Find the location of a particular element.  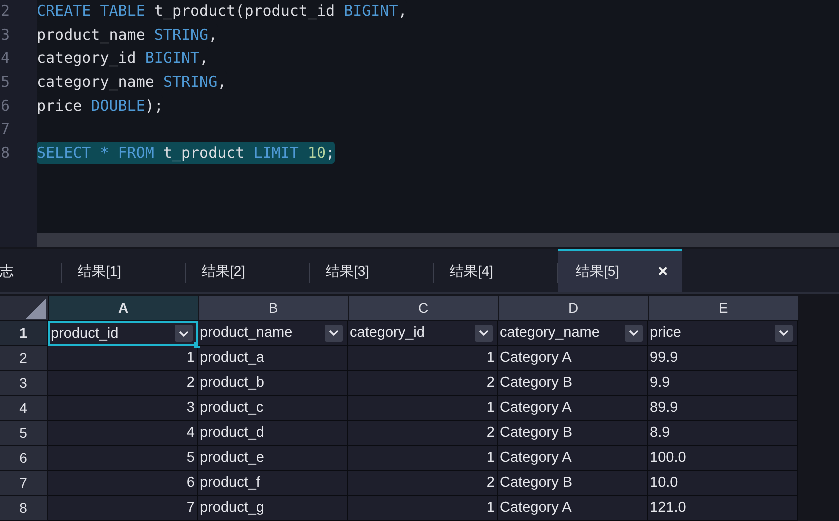

header-cell: category_name is located at coordinates (573, 333).